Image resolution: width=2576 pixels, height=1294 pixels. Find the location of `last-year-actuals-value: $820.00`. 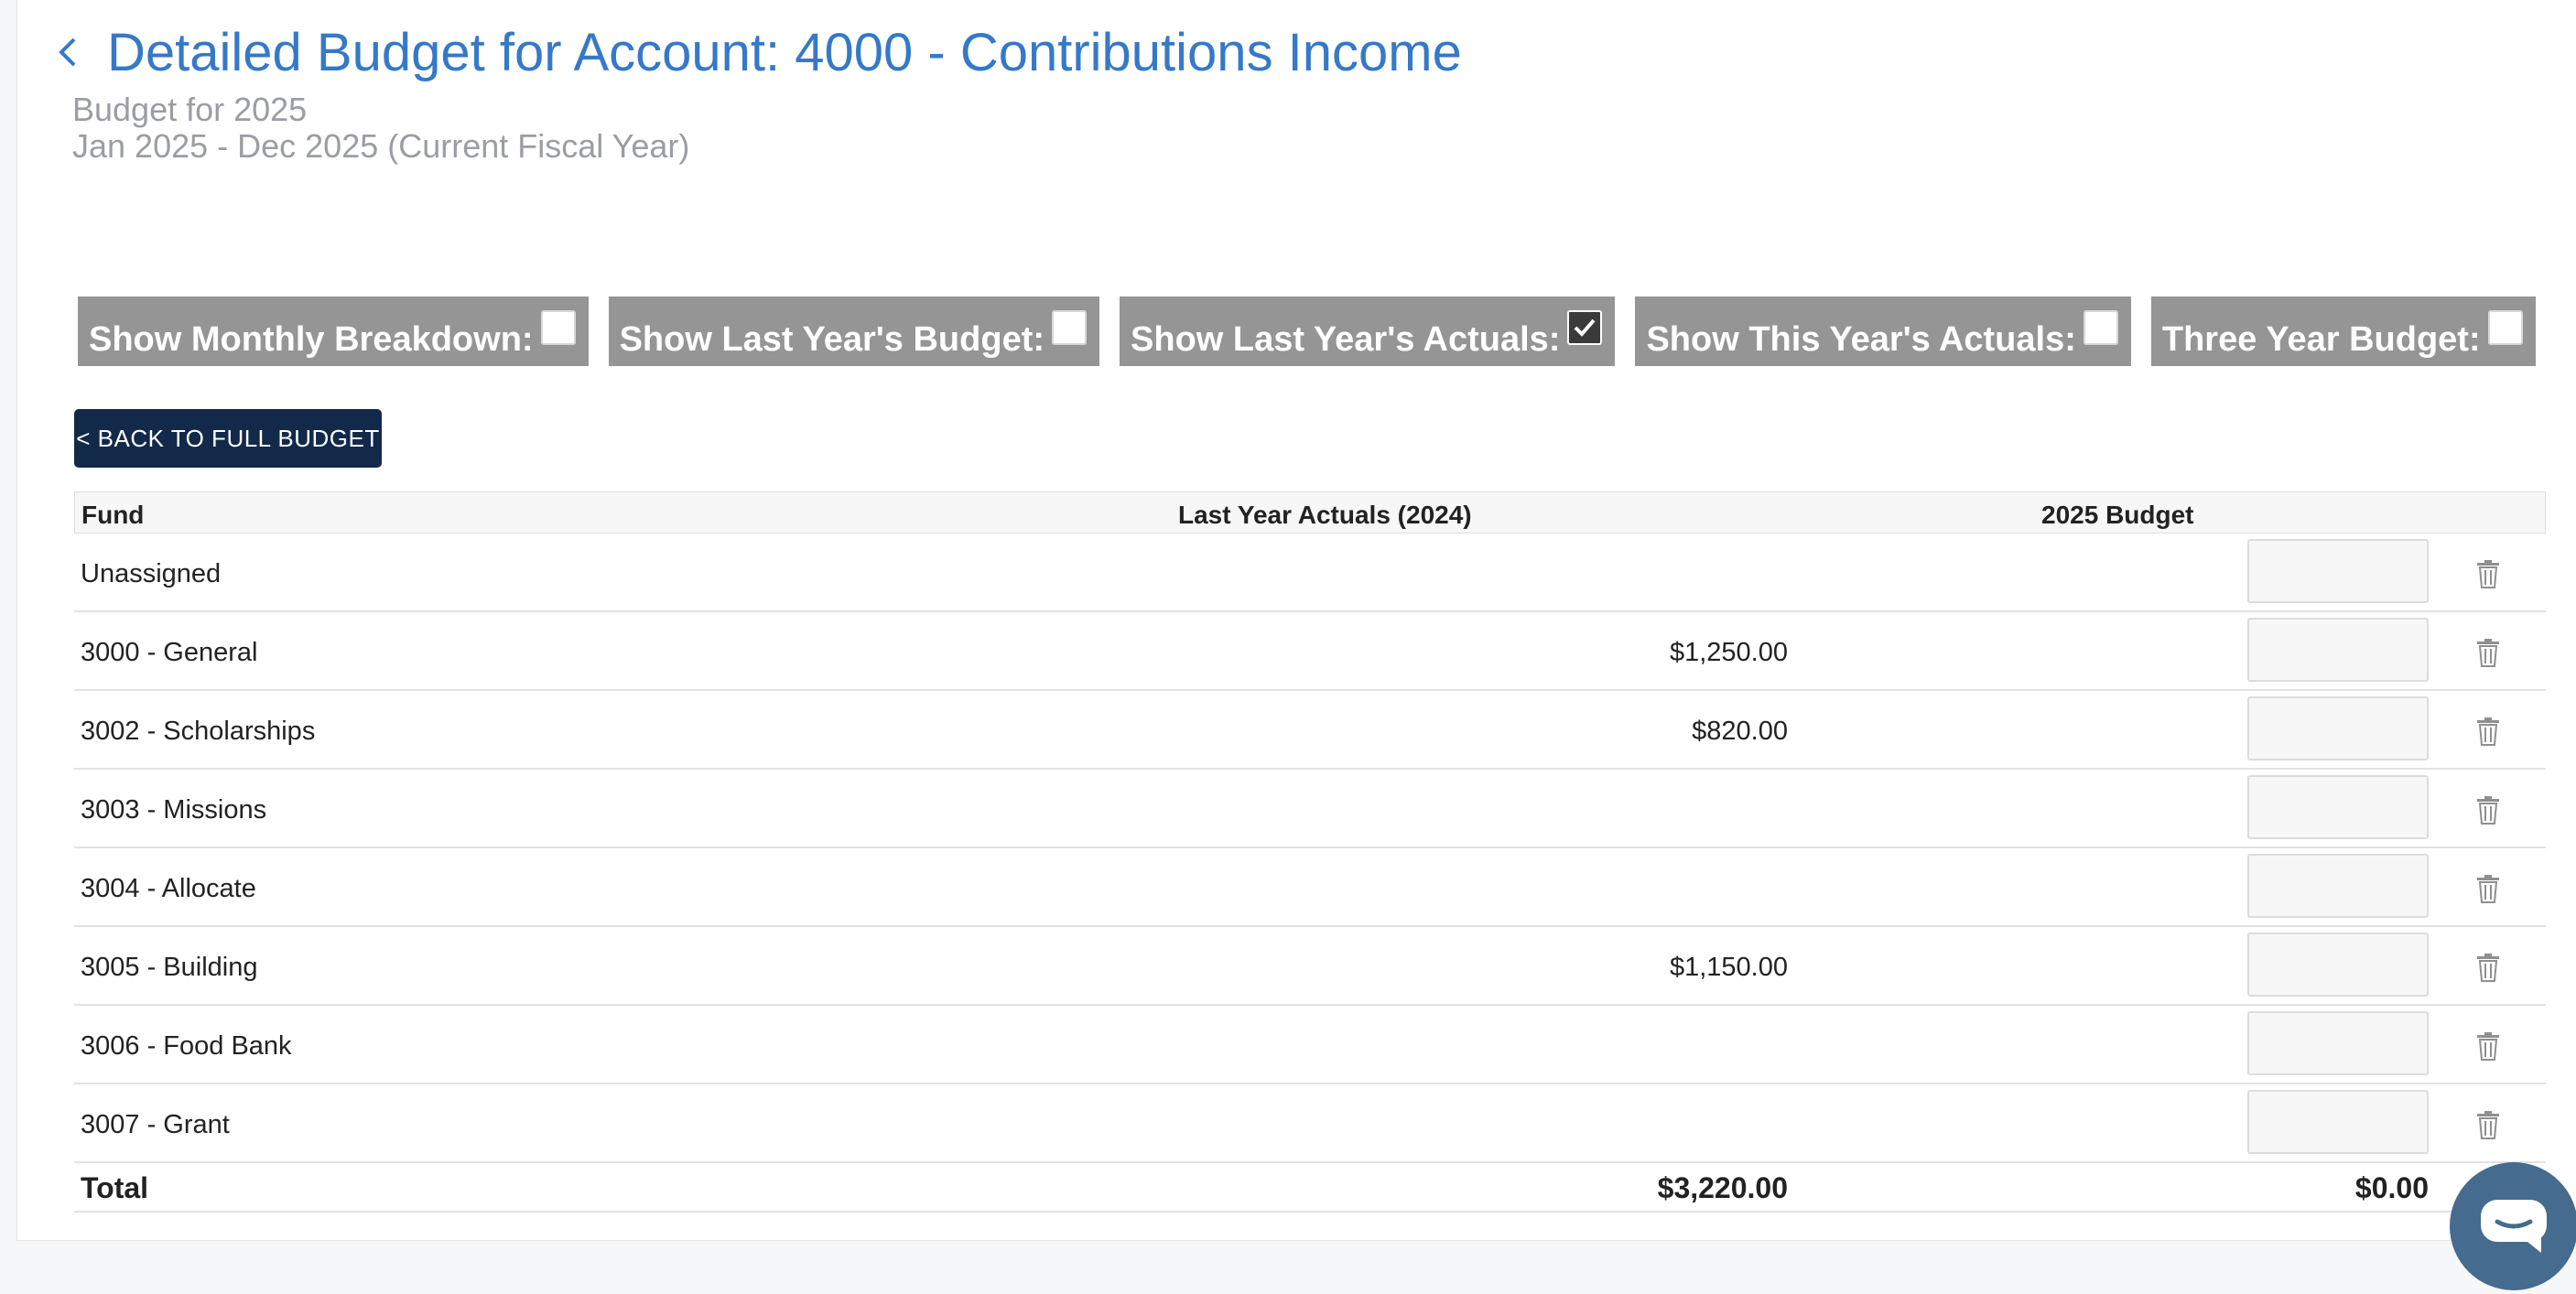

last-year-actuals-value: $820.00 is located at coordinates (1740, 731).